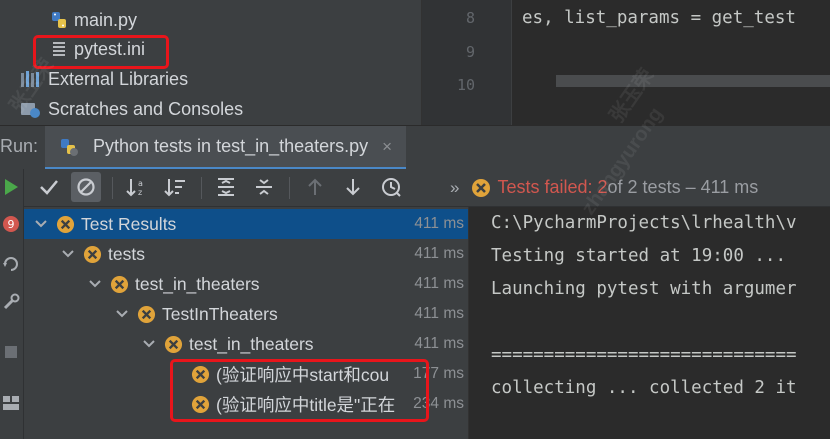  What do you see at coordinates (231, 146) in the screenshot?
I see `tab-label: Python tests in test_in_theaters.py` at bounding box center [231, 146].